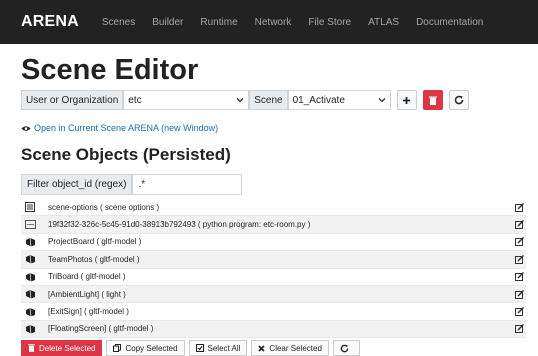 The image size is (538, 356). I want to click on filter-label: Filter object_id (regex), so click(77, 184).